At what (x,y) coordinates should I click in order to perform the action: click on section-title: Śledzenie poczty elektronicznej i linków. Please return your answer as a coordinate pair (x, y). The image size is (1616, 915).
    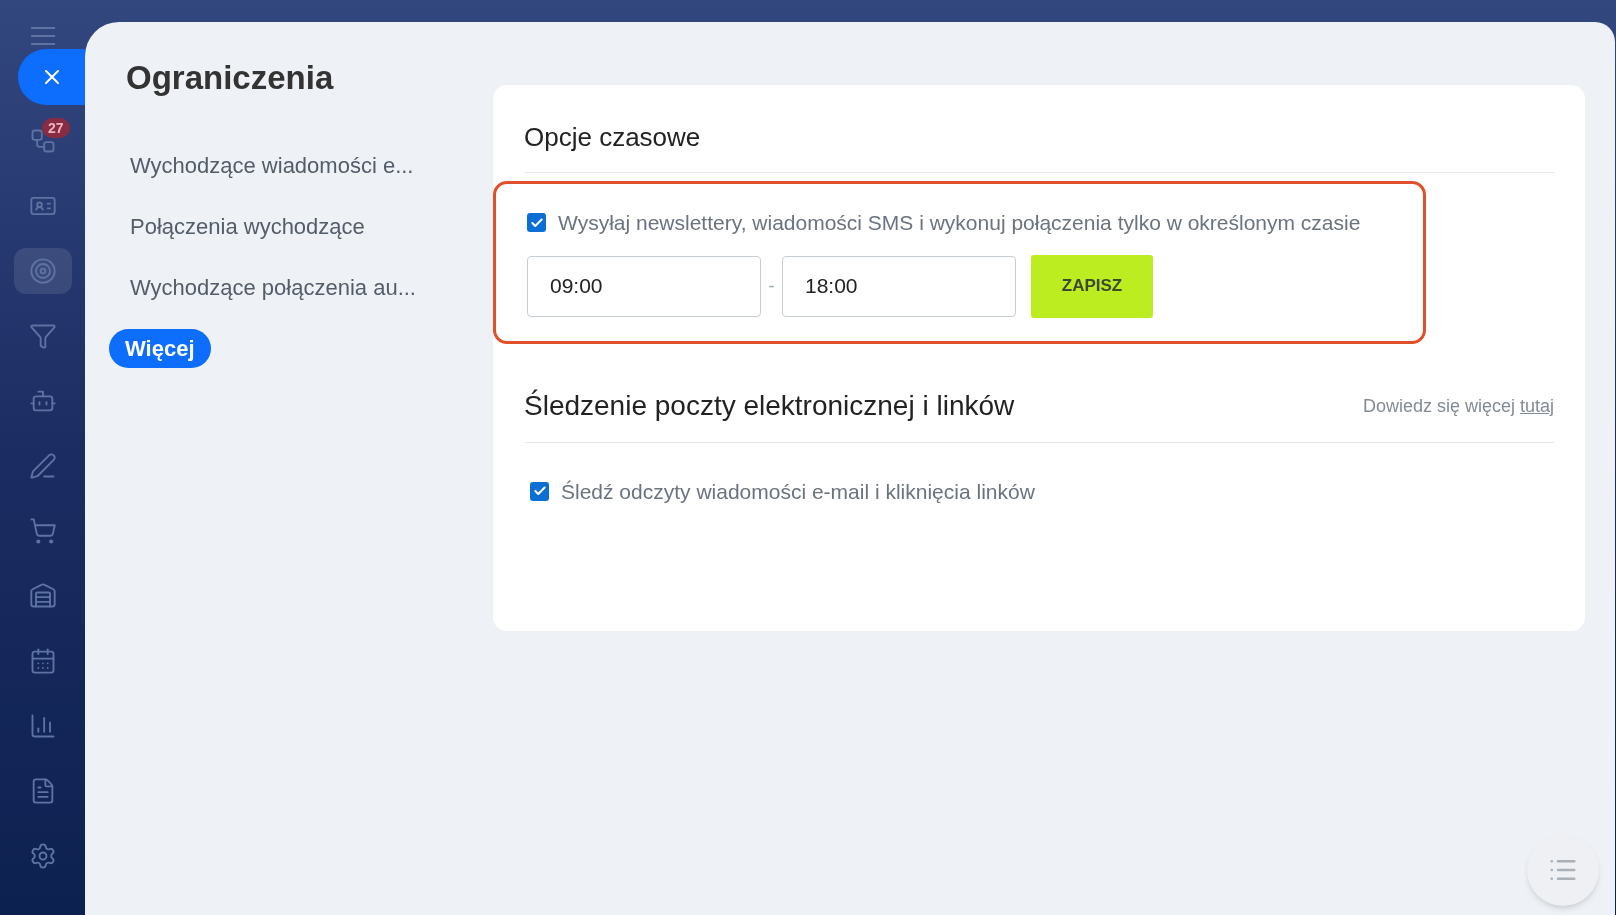
    Looking at the image, I should click on (769, 405).